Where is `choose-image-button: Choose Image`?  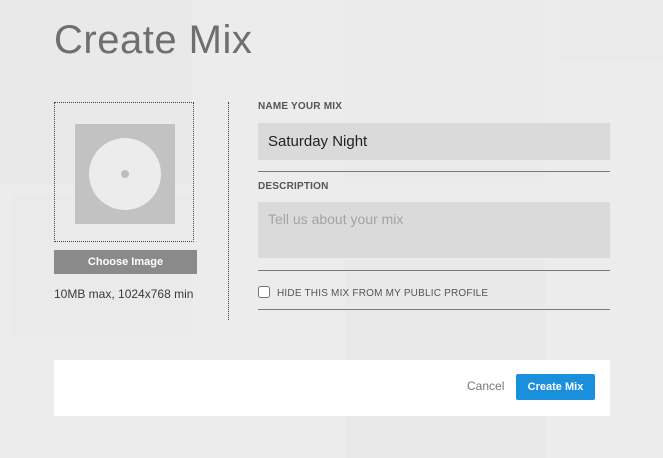
choose-image-button: Choose Image is located at coordinates (125, 262).